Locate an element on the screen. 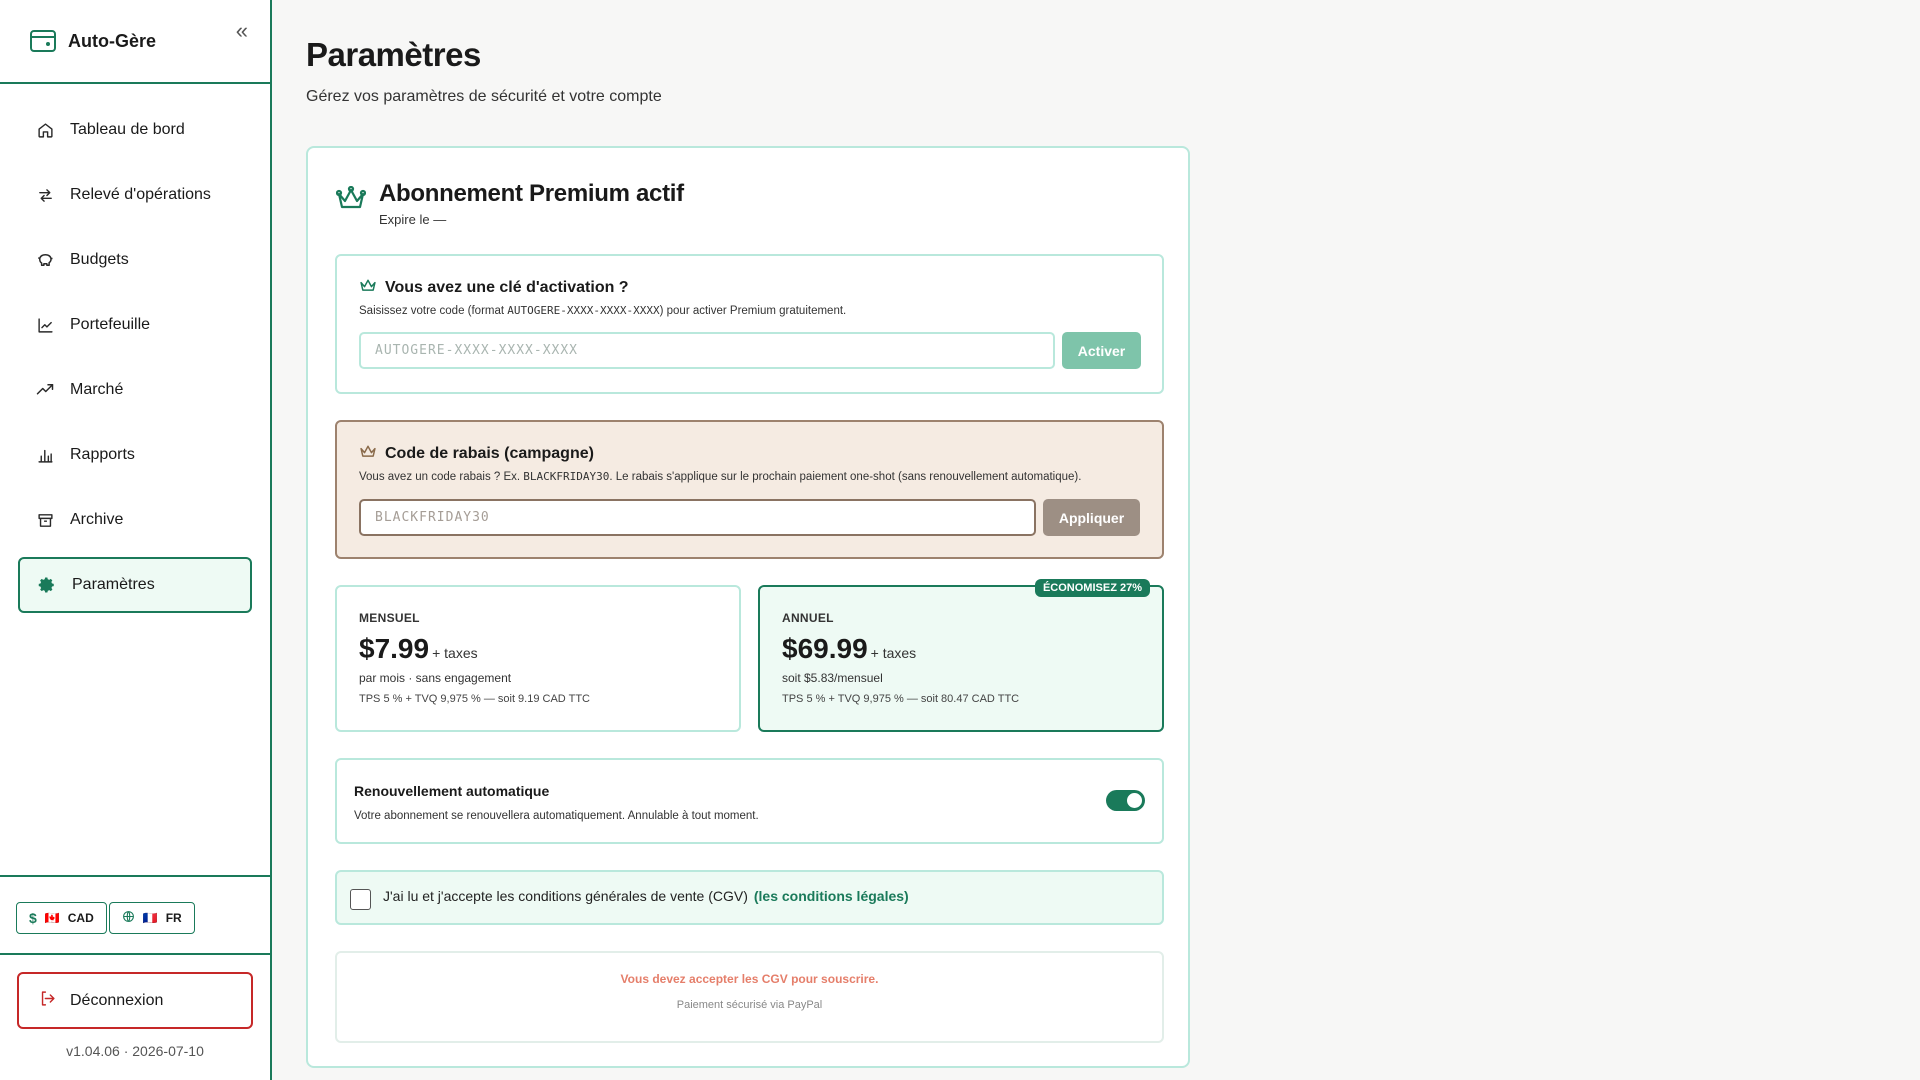 This screenshot has height=1080, width=1920. auto-renewal-title: Renouvellement automatique is located at coordinates (452, 791).